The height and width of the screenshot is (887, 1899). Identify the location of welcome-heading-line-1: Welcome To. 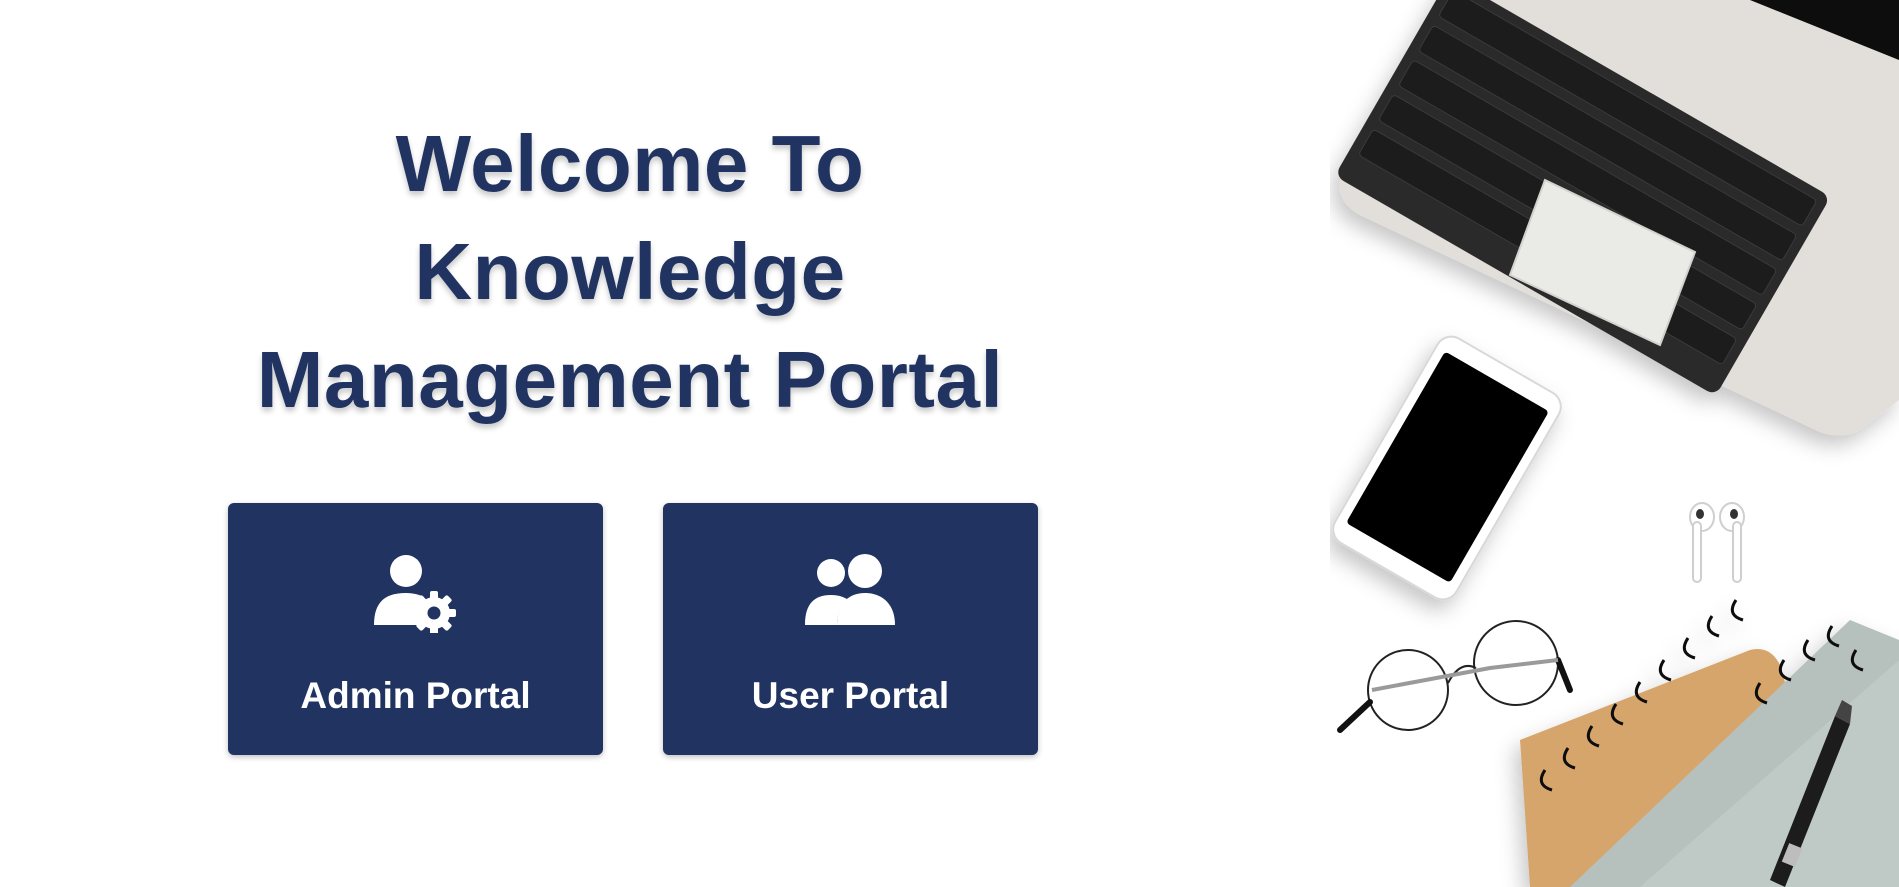
(630, 163).